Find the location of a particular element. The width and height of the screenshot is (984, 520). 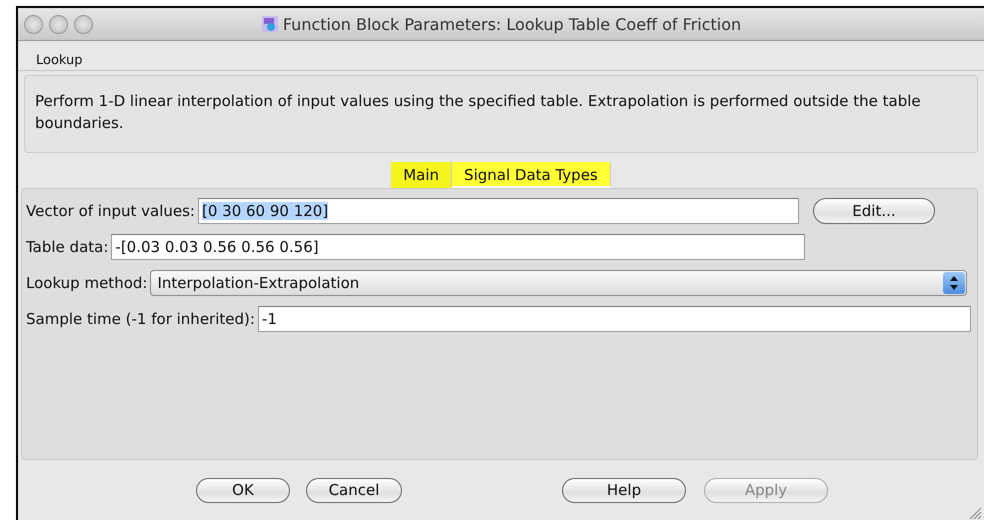

ok-button: OK is located at coordinates (243, 490).